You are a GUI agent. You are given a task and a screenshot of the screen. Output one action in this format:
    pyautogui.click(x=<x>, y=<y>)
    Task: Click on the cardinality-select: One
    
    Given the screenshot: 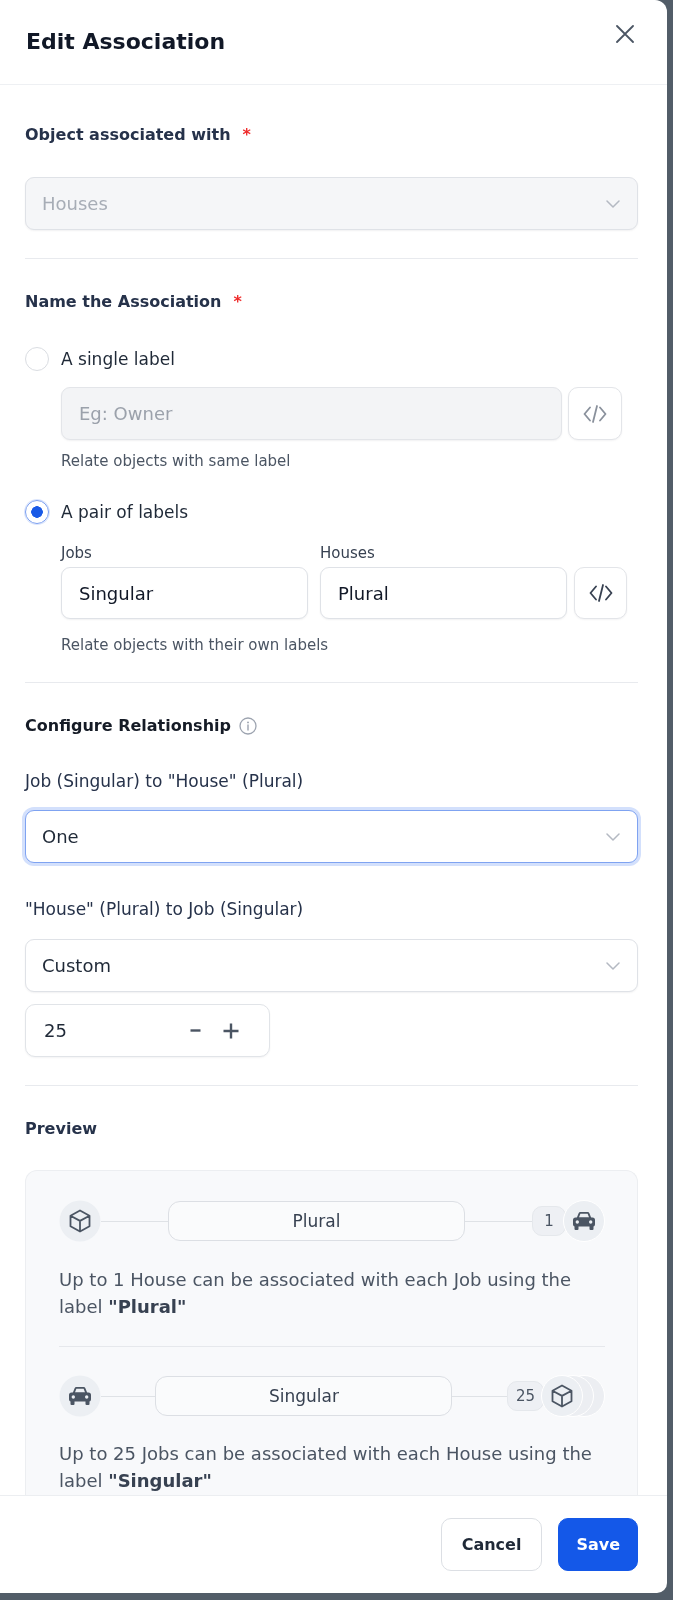 What is the action you would take?
    pyautogui.click(x=331, y=836)
    